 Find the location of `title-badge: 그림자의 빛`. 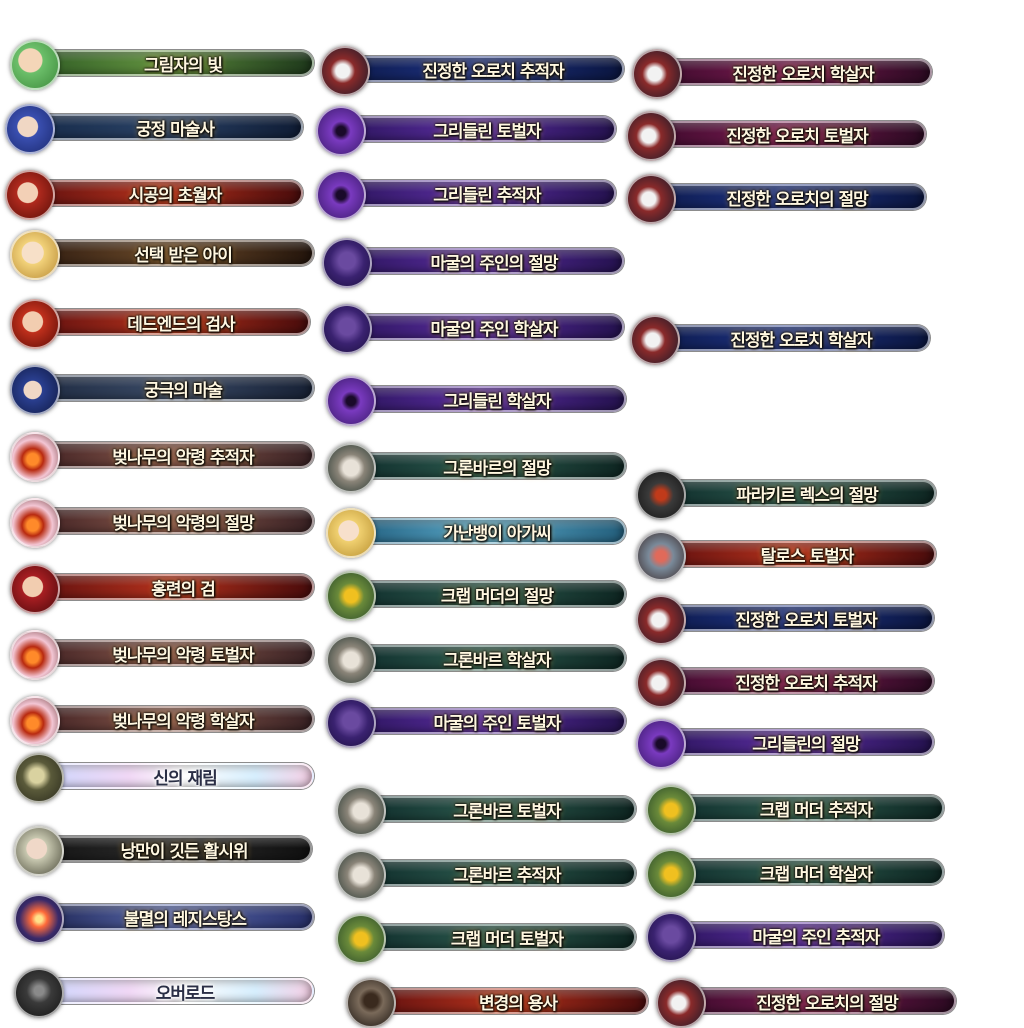

title-badge: 그림자의 빛 is located at coordinates (162, 65).